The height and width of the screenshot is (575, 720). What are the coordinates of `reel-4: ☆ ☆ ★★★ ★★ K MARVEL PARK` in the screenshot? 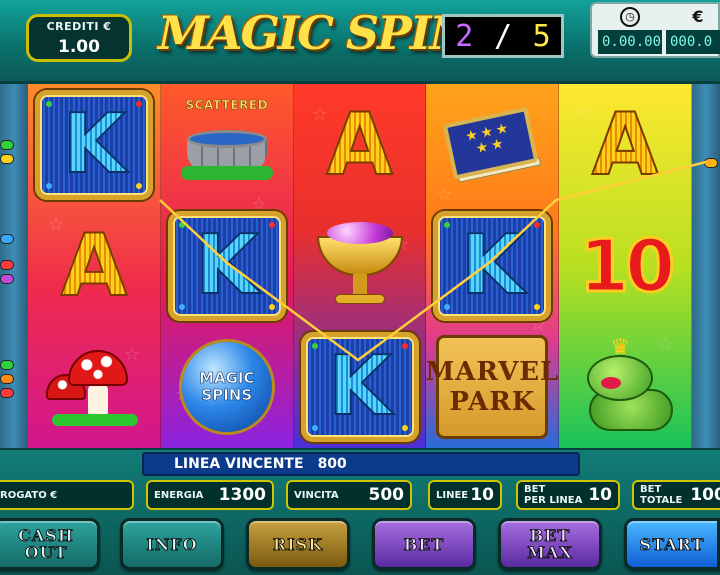 It's located at (493, 266).